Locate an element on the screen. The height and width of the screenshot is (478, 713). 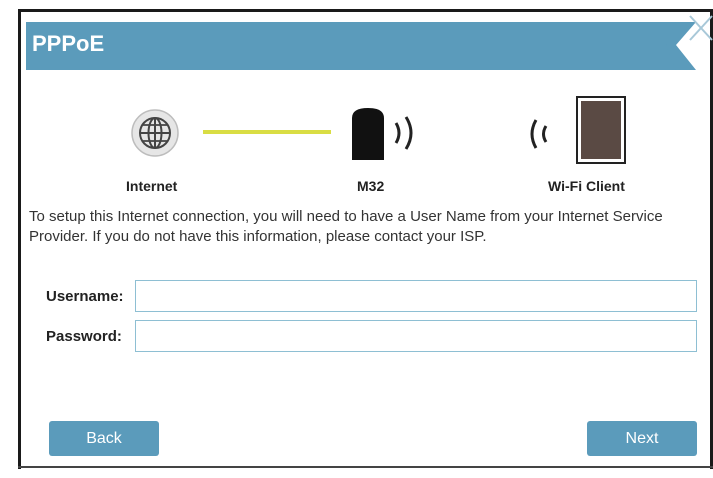
wifi-client-icon is located at coordinates (578, 130).